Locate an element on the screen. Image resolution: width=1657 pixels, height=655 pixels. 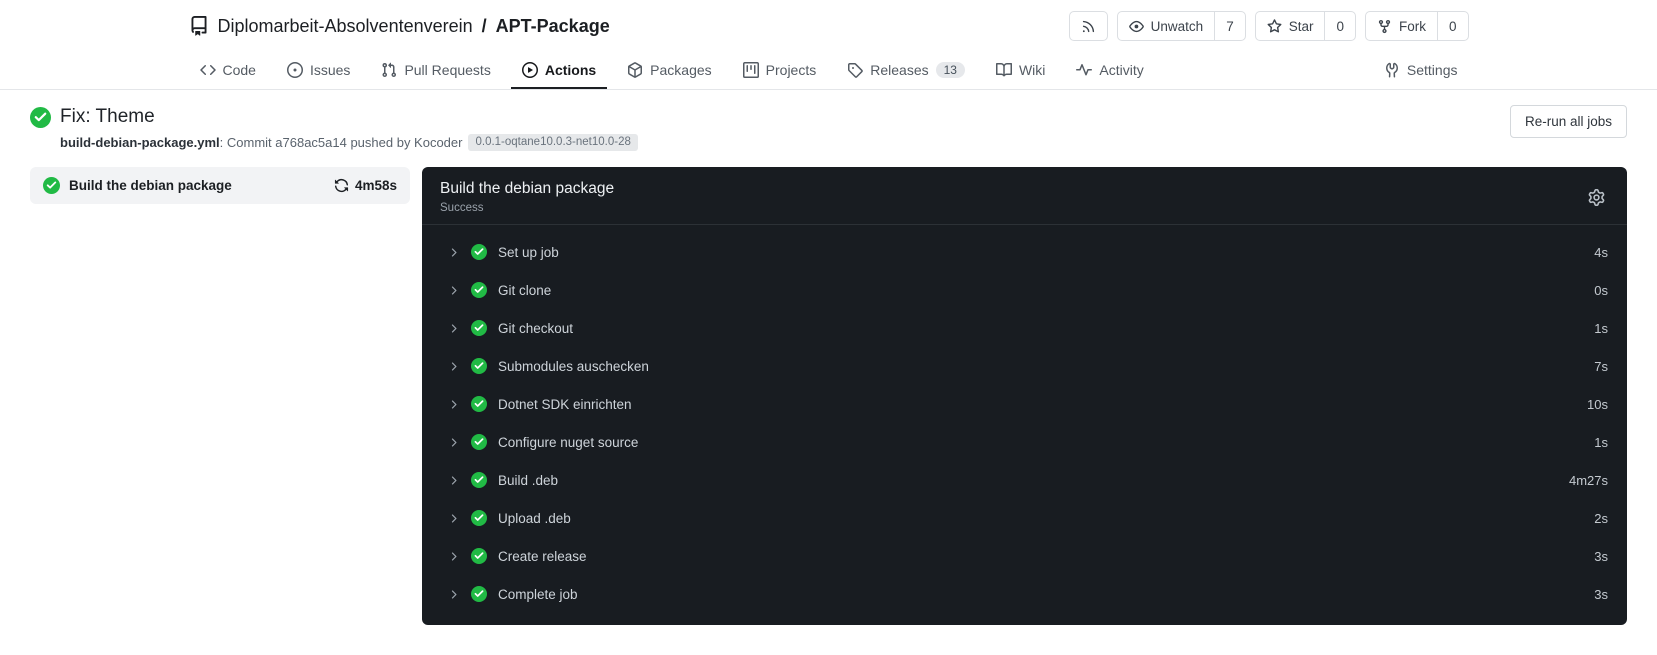
step-row: Submodules auschecken 7s is located at coordinates (1024, 366).